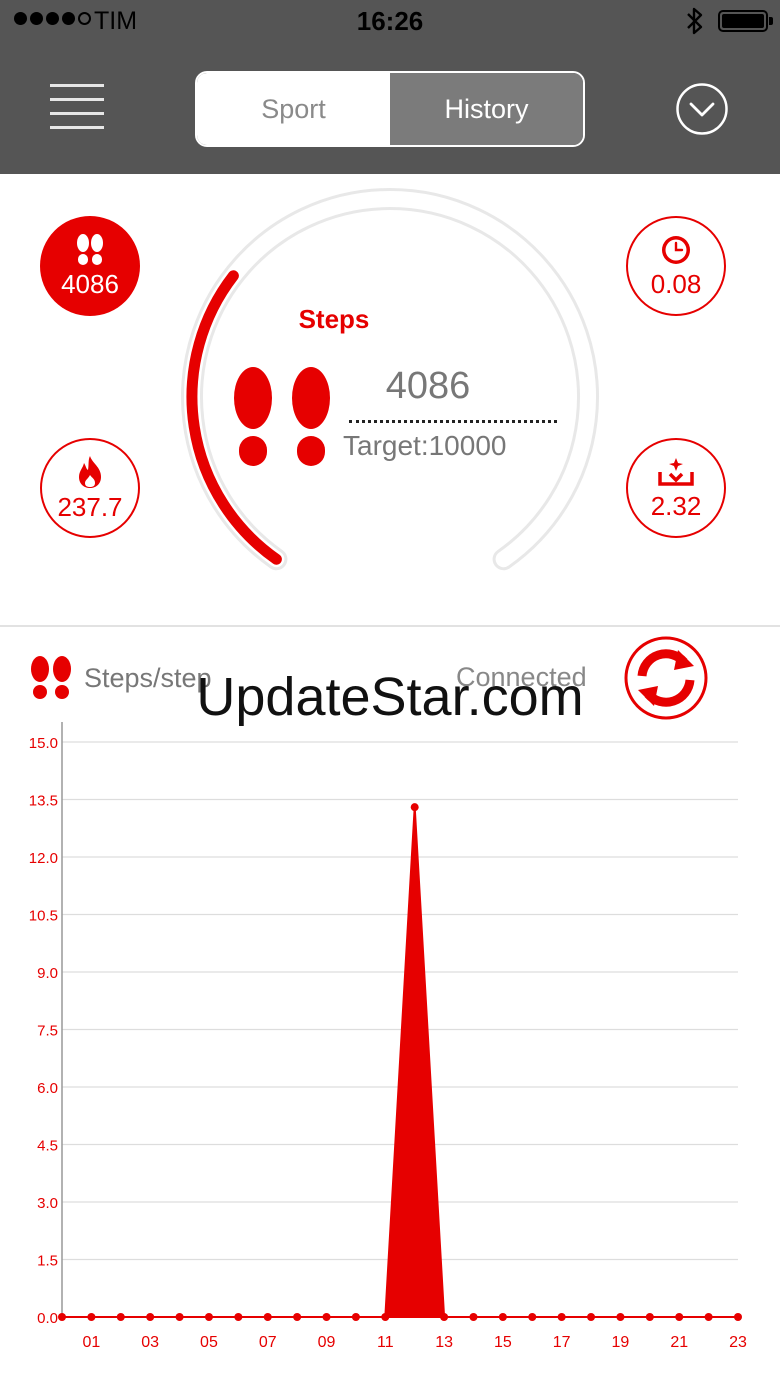 The width and height of the screenshot is (780, 1387). I want to click on x-tick-label: 15, so click(503, 1342).